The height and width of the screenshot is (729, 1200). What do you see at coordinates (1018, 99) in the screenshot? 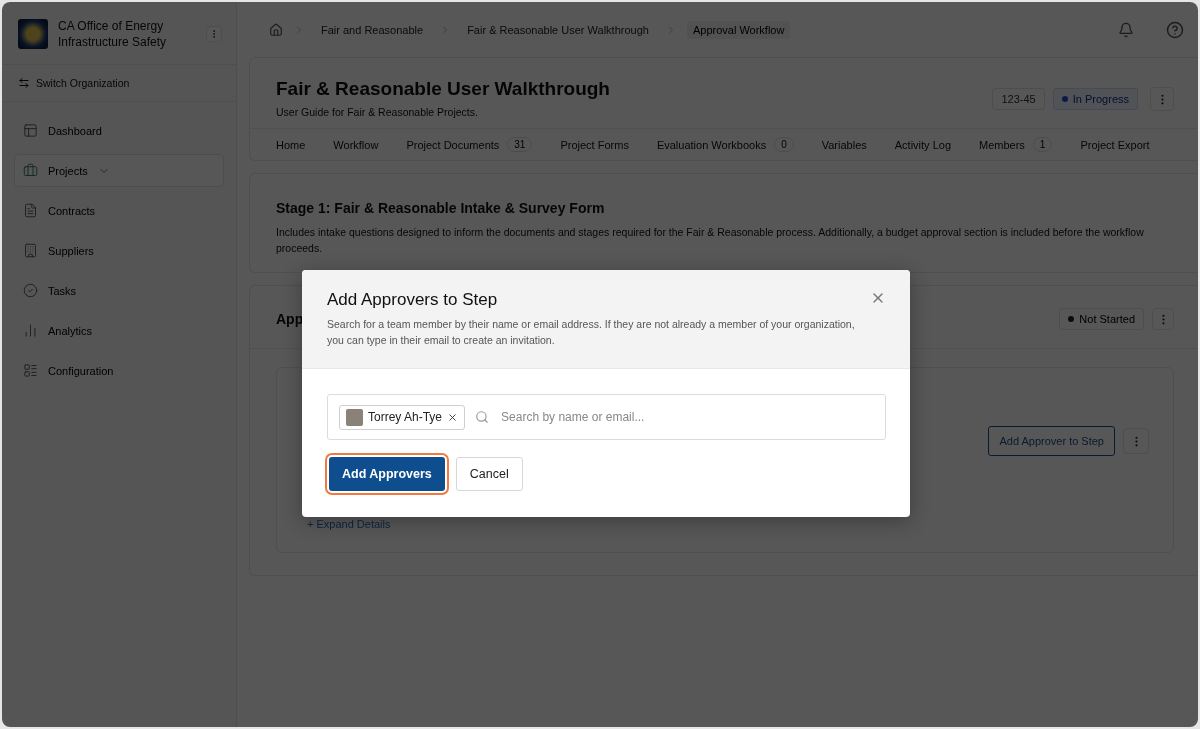
I see `project-code: 123-45` at bounding box center [1018, 99].